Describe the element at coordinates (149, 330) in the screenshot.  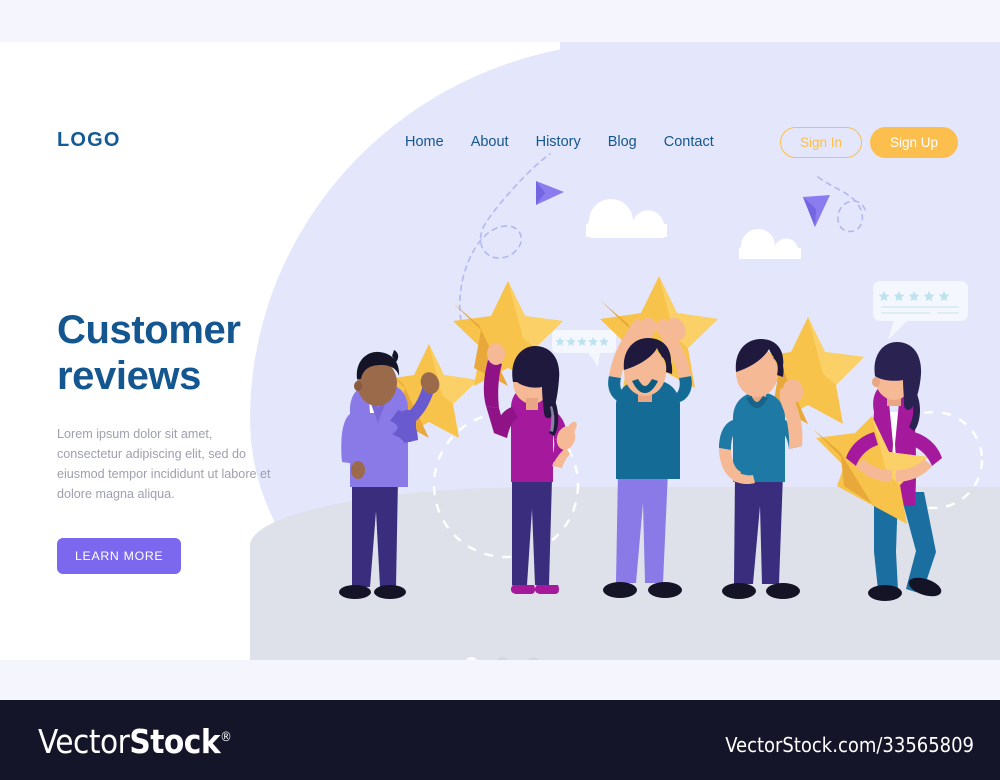
I see `page-title-line-1: Customer` at that location.